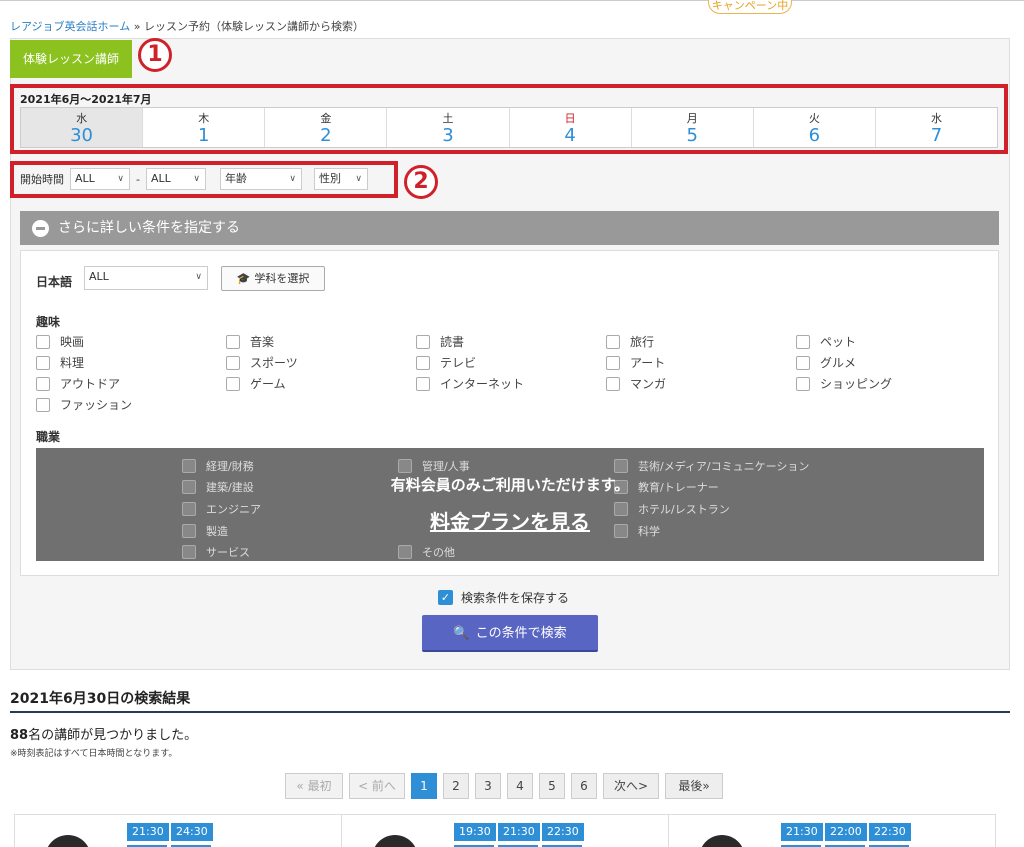  Describe the element at coordinates (60, 362) in the screenshot. I see `hobby-checkbox: 料理` at that location.